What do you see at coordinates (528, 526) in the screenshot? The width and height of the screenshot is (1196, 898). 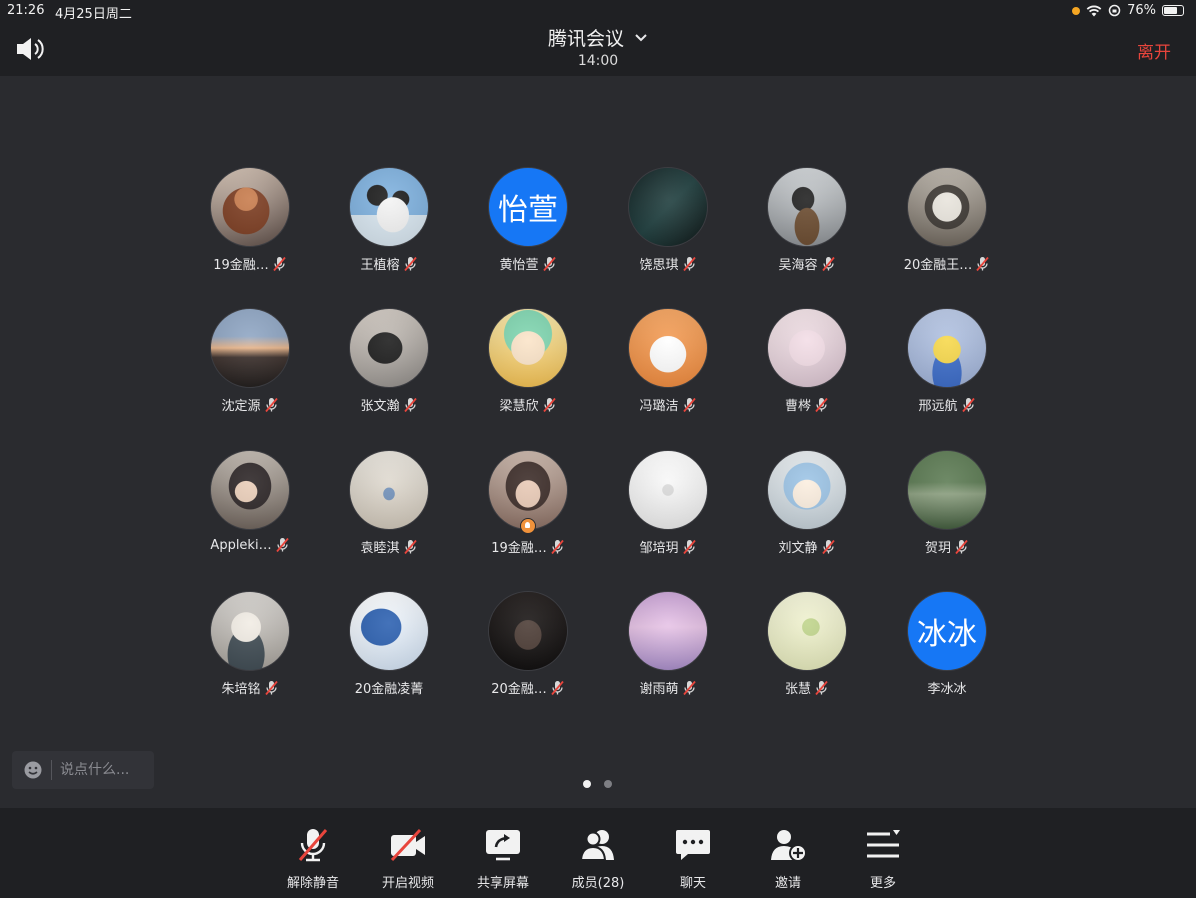 I see `host-badge-icon` at bounding box center [528, 526].